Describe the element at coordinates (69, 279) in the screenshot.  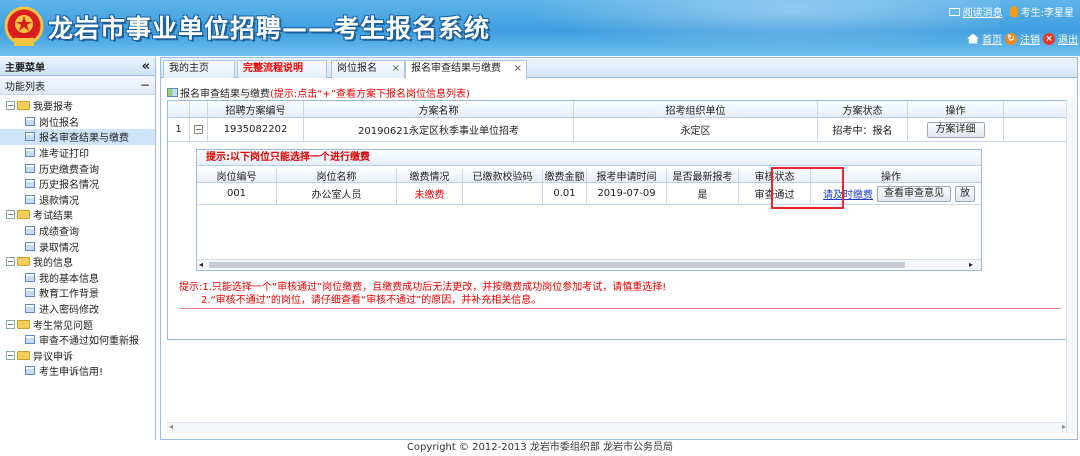
I see `tree-item-label: 我的基本信息` at that location.